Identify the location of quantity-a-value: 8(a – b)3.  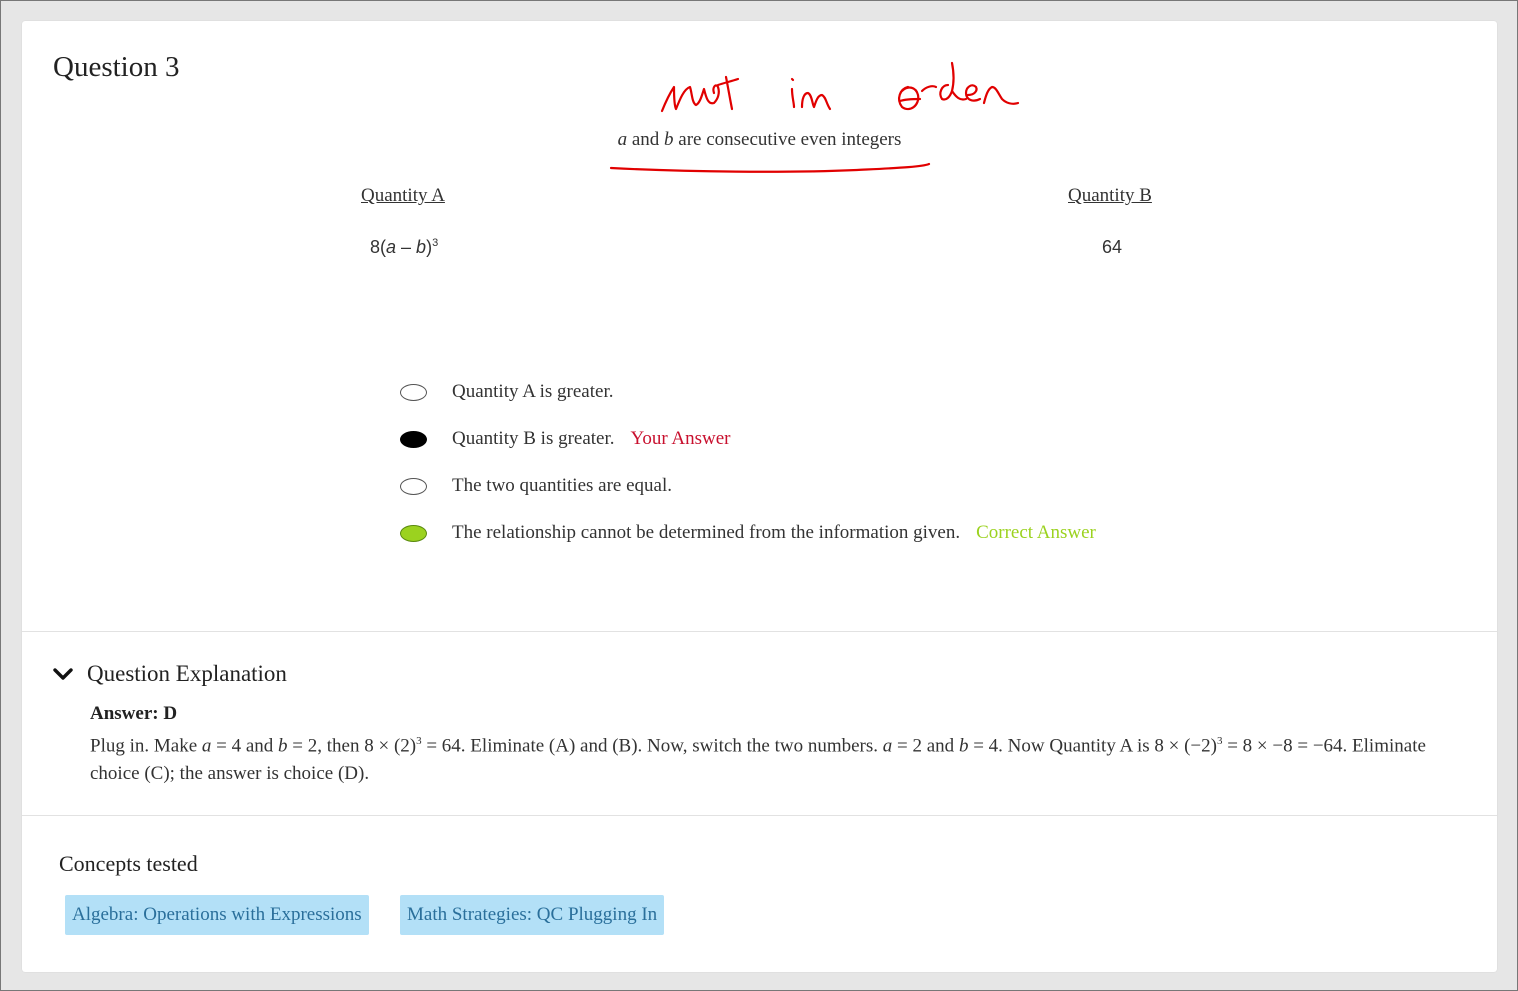
(404, 247).